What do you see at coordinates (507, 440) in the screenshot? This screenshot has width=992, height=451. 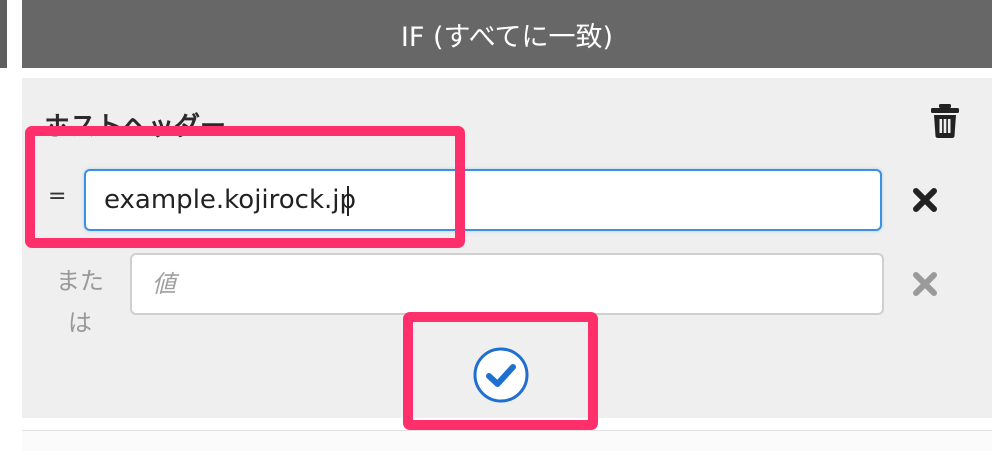 I see `next-panel-edge` at bounding box center [507, 440].